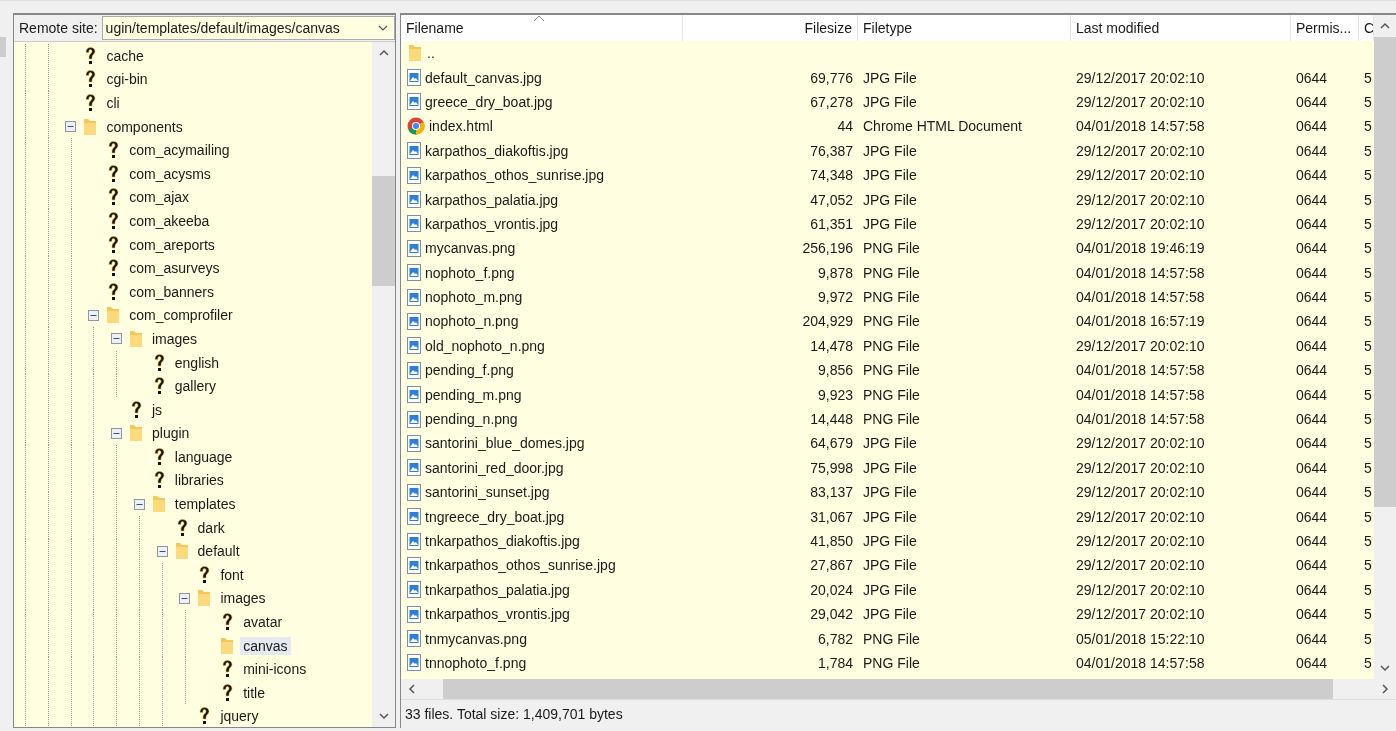  I want to click on file-name: tngreece_dry_boat.jpg, so click(495, 516).